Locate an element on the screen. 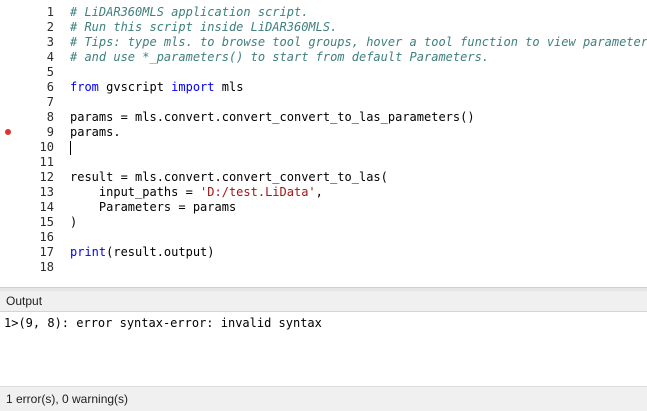  code-line-text: Parameters = params is located at coordinates (153, 207).